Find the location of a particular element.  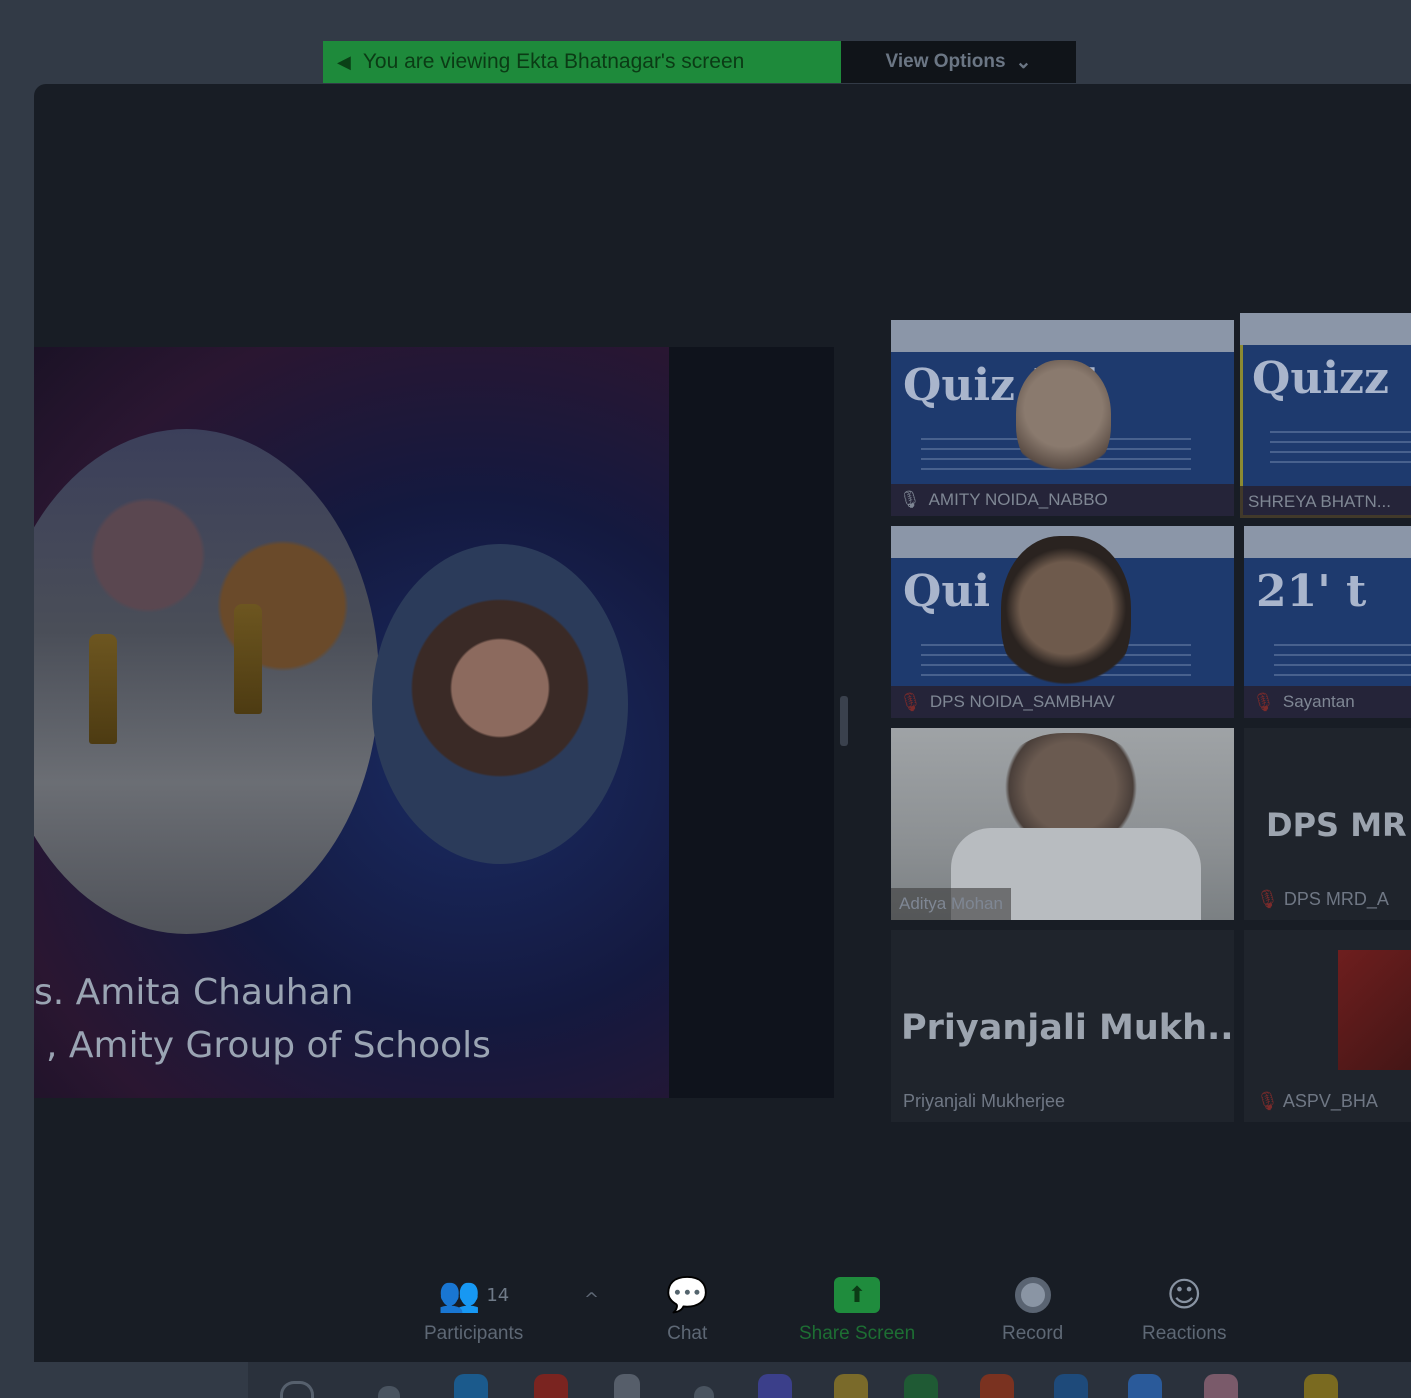

view-options-label: View Options is located at coordinates (945, 61).